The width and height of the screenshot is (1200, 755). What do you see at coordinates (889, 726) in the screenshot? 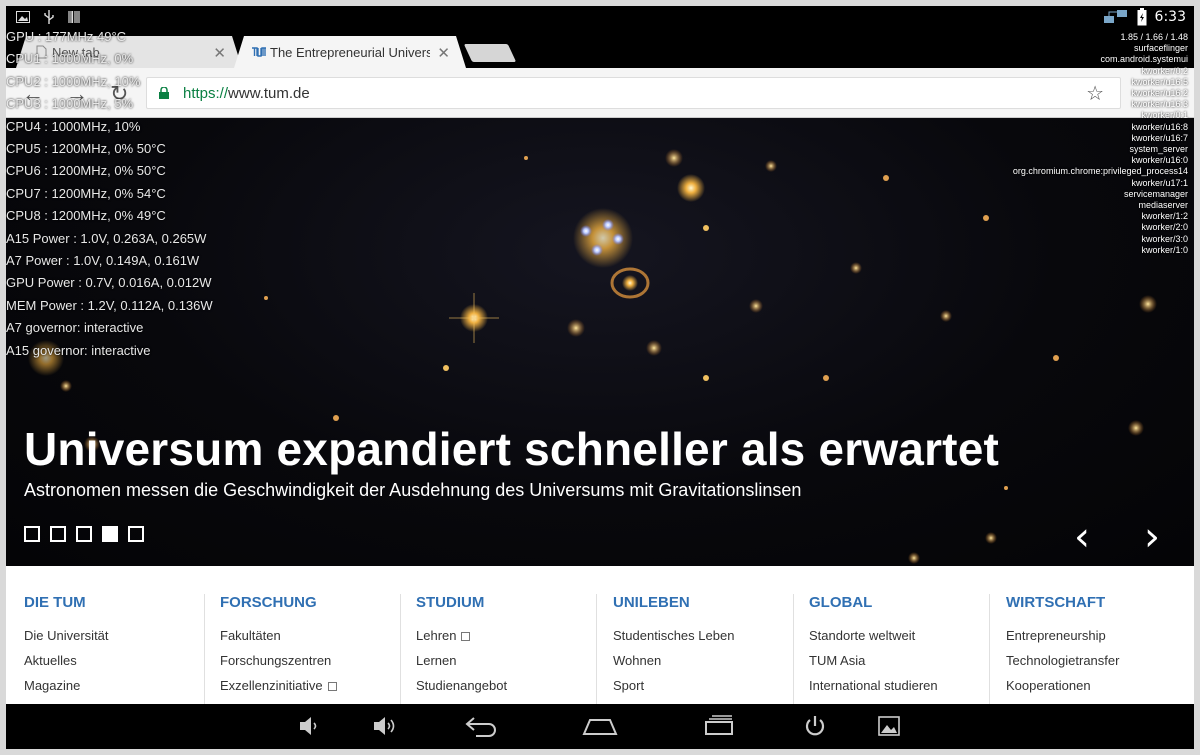
I see `screenshot-icon` at bounding box center [889, 726].